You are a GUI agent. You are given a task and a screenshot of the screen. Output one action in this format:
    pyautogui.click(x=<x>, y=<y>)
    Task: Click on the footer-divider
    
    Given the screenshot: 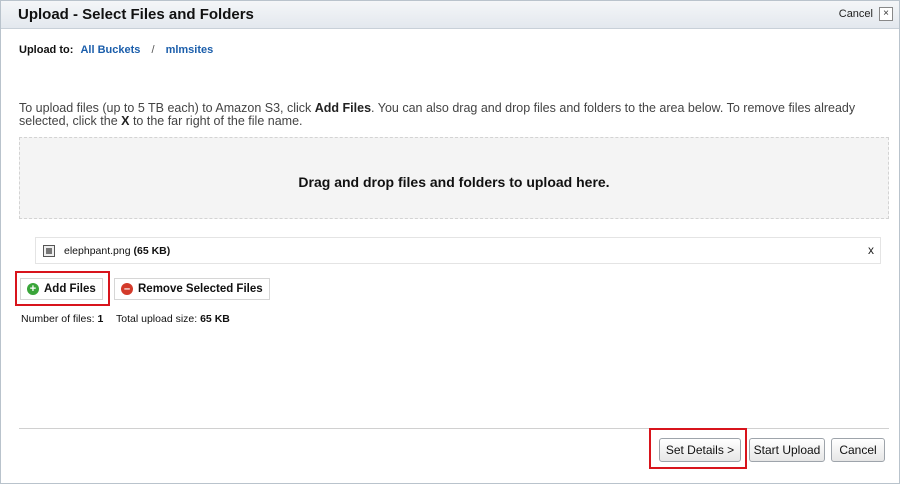 What is the action you would take?
    pyautogui.click(x=454, y=428)
    